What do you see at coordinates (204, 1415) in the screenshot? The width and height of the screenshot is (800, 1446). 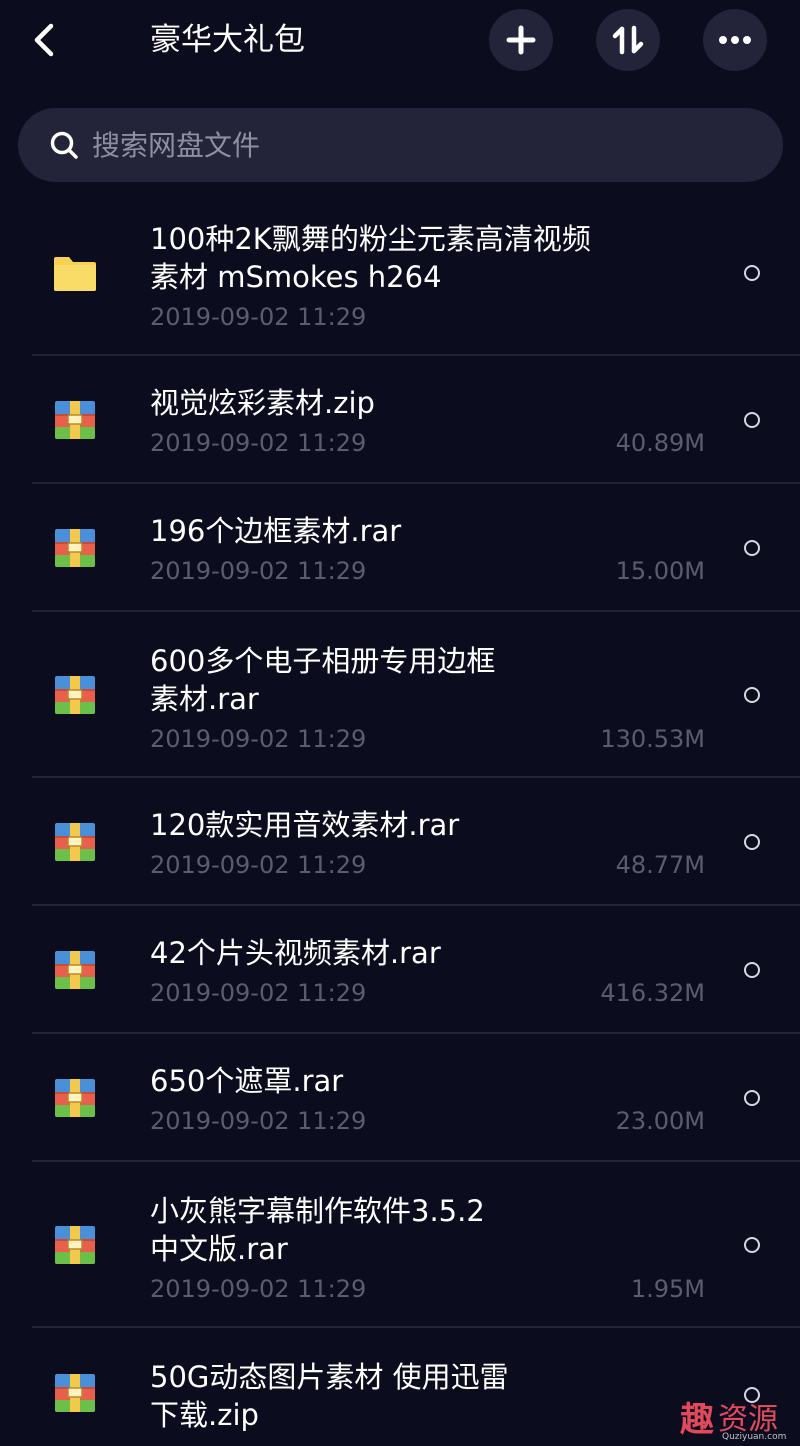 I see `file-name-line: 下载.zip` at bounding box center [204, 1415].